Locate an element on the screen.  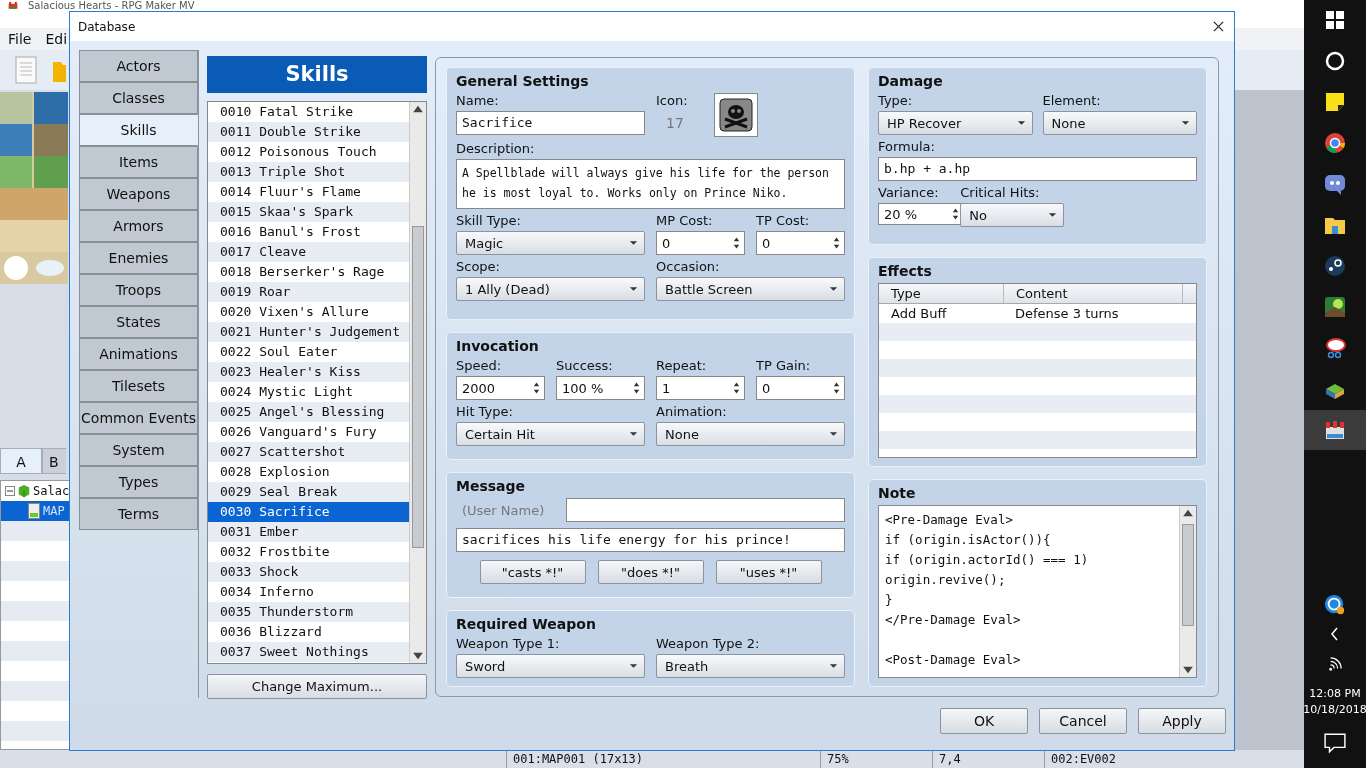
dropdown: HP Recover is located at coordinates (955, 123).